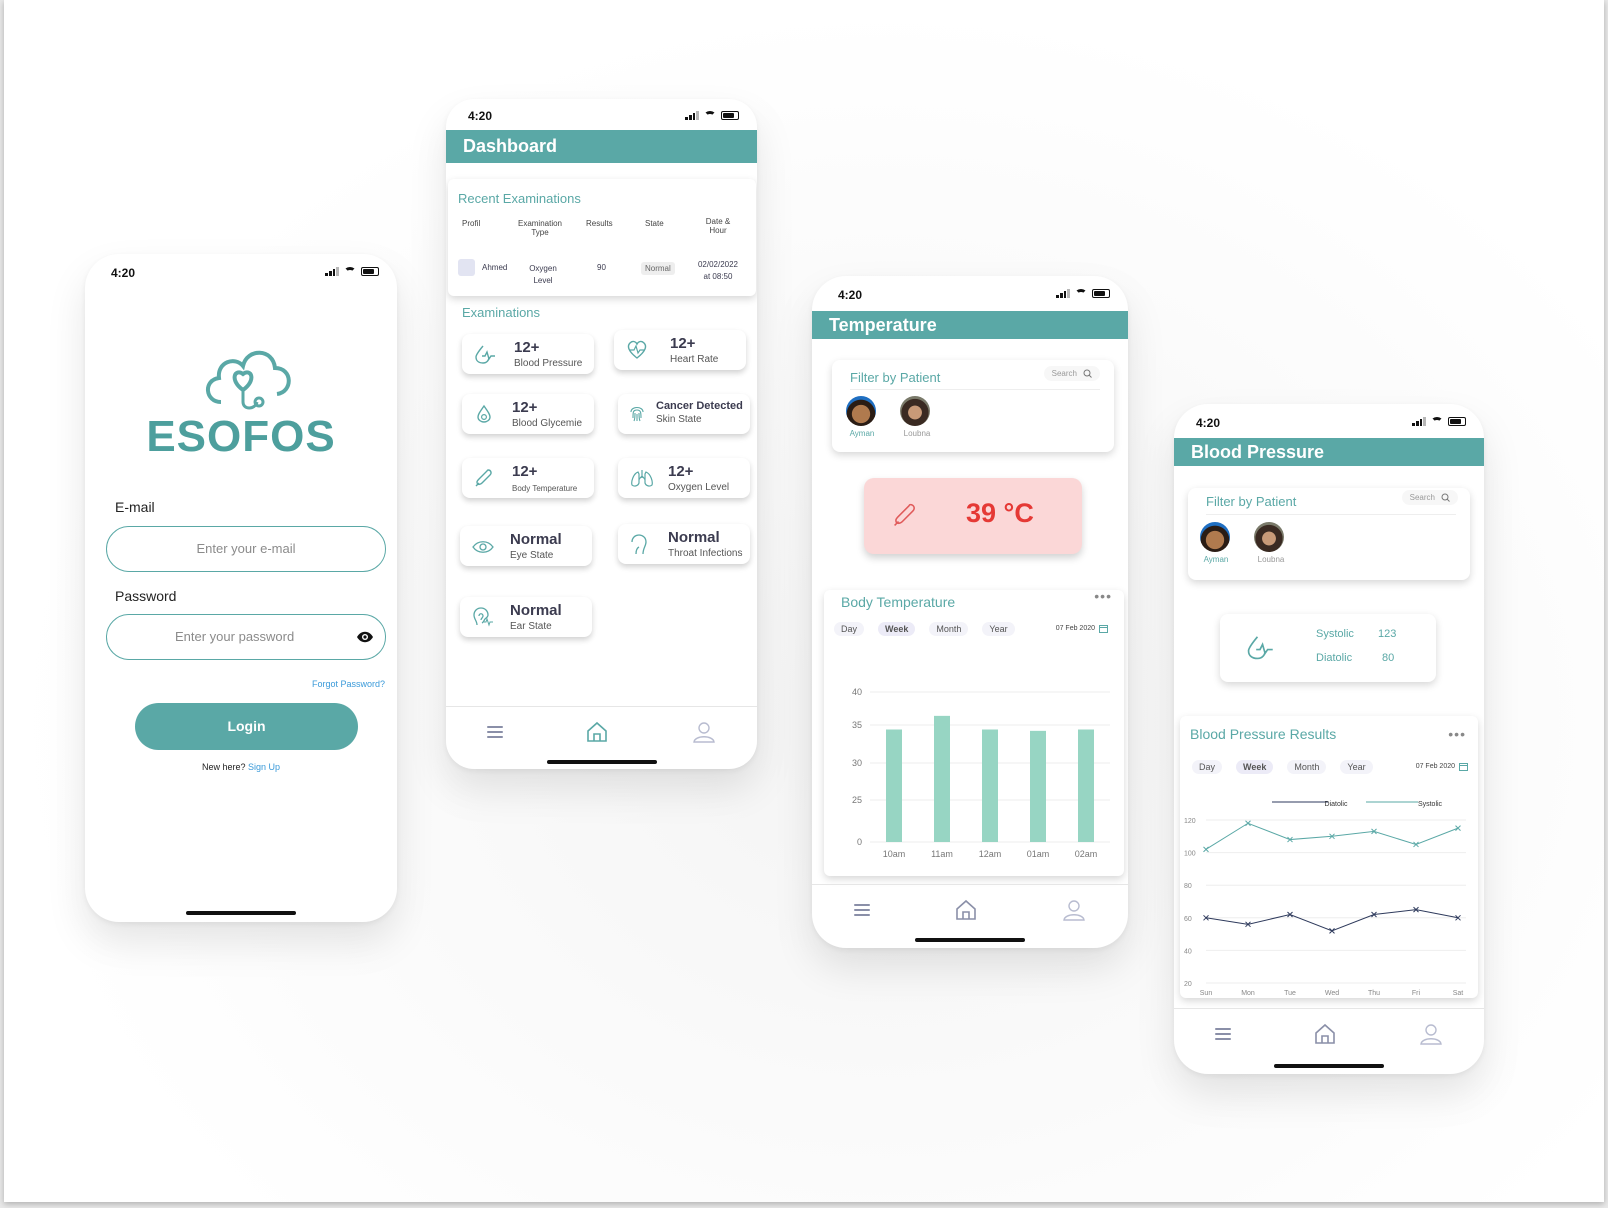 The height and width of the screenshot is (1208, 1608). I want to click on tile-label: Eye State, so click(532, 555).